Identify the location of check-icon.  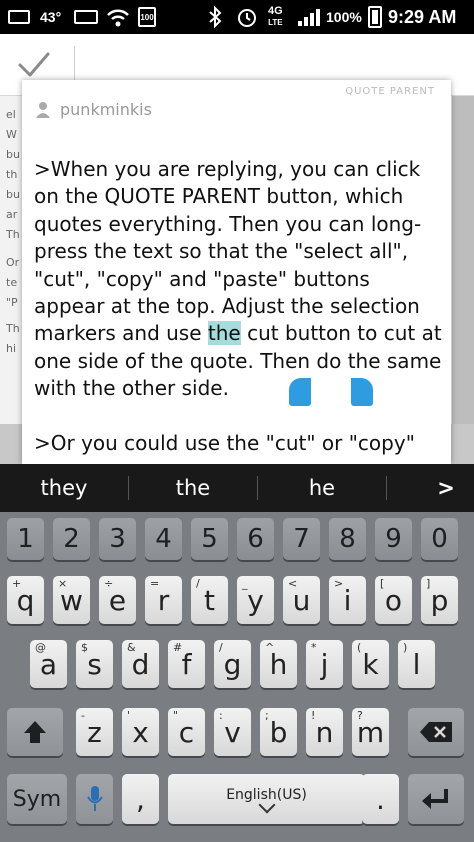
(34, 65).